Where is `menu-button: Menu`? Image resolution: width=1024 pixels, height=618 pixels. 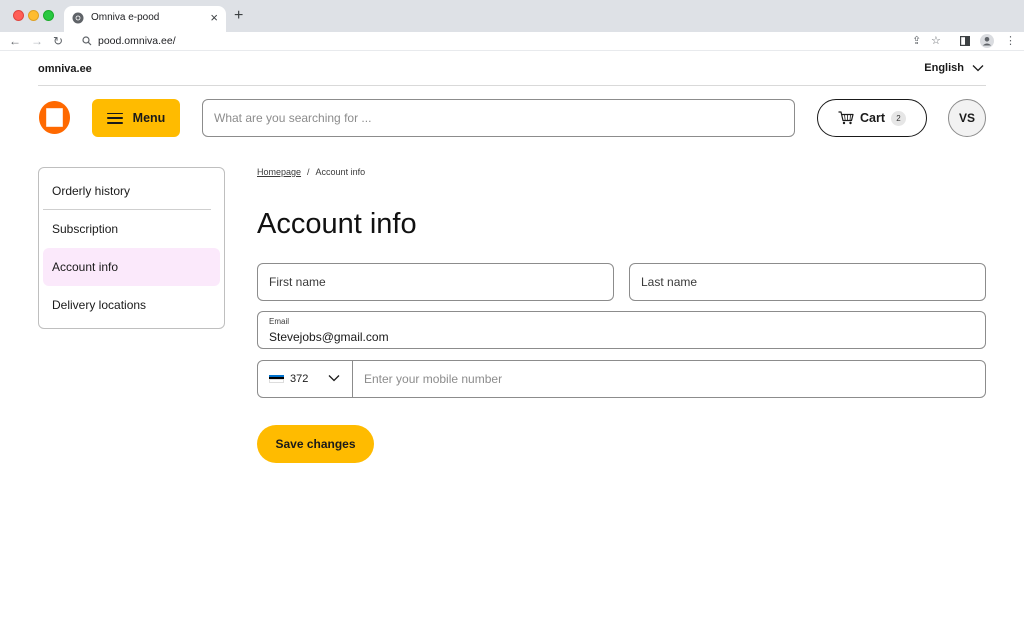 menu-button: Menu is located at coordinates (136, 118).